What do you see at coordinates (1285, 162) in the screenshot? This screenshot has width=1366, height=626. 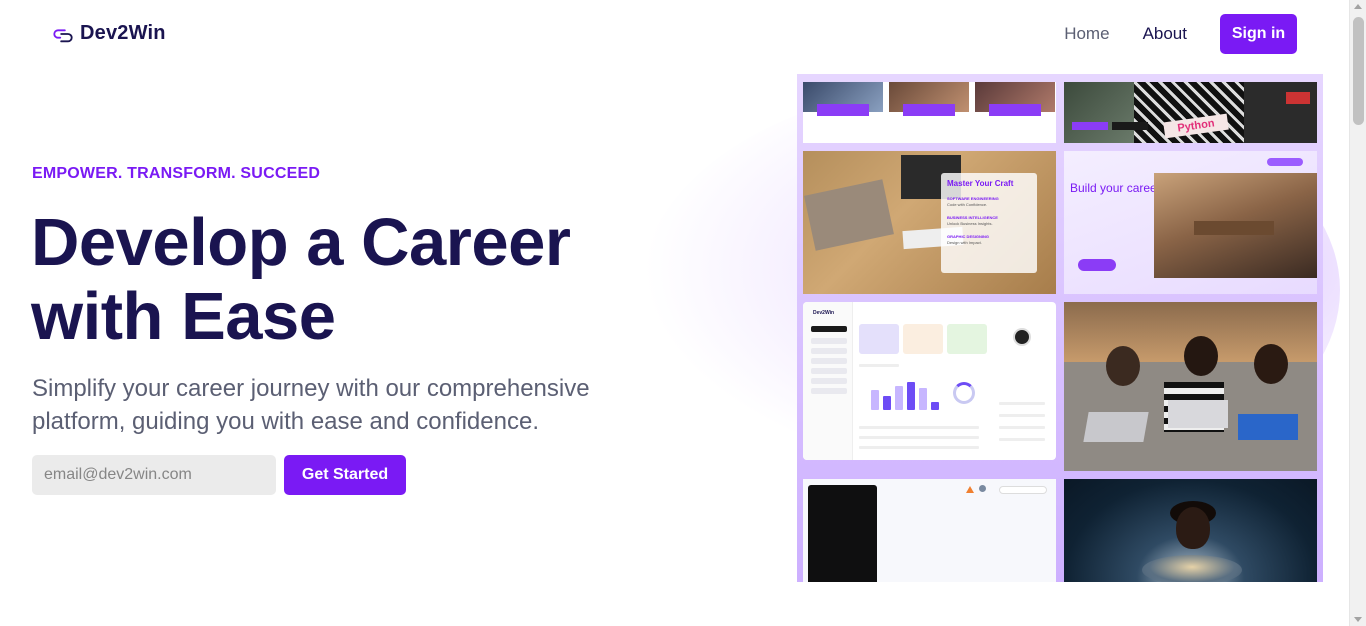 I see `collage-pill` at bounding box center [1285, 162].